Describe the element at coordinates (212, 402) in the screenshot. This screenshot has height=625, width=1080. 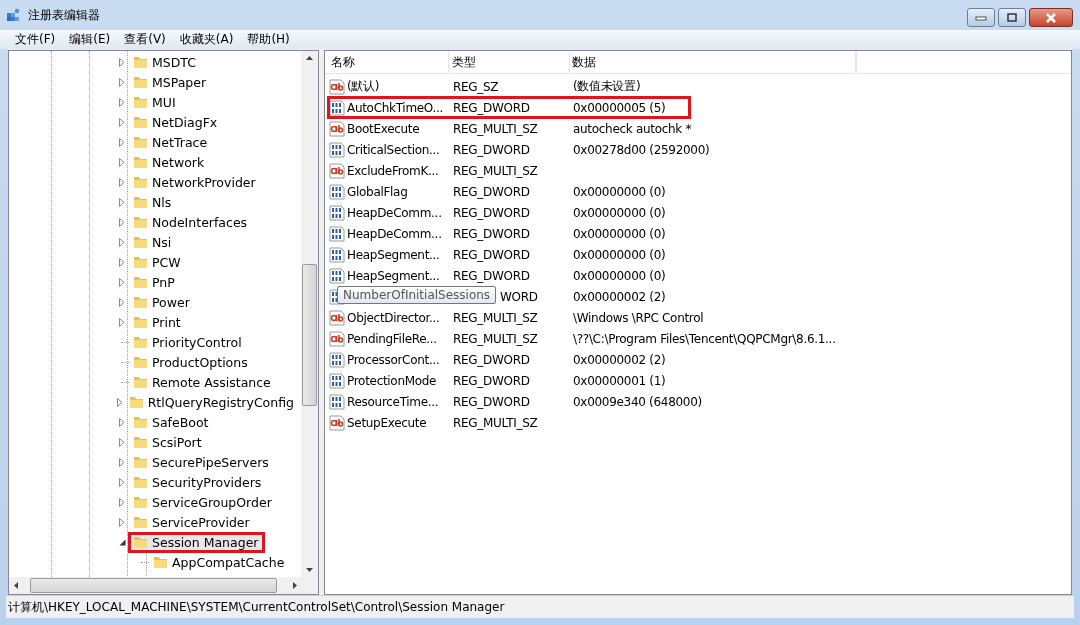
I see `tree-item: RtlQueryRegistryConfig` at that location.